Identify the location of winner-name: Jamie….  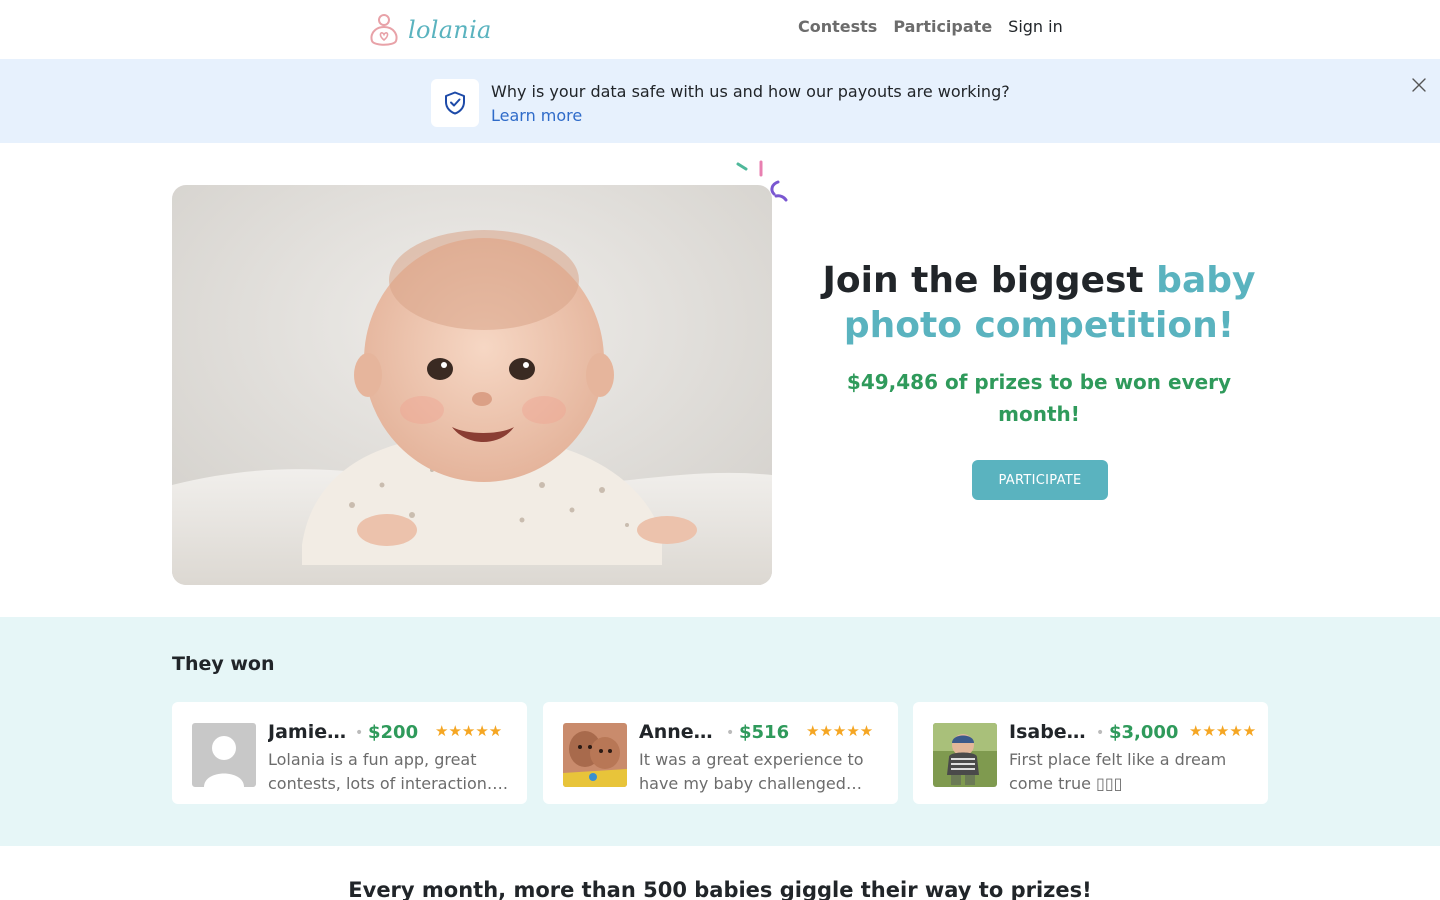
(307, 732).